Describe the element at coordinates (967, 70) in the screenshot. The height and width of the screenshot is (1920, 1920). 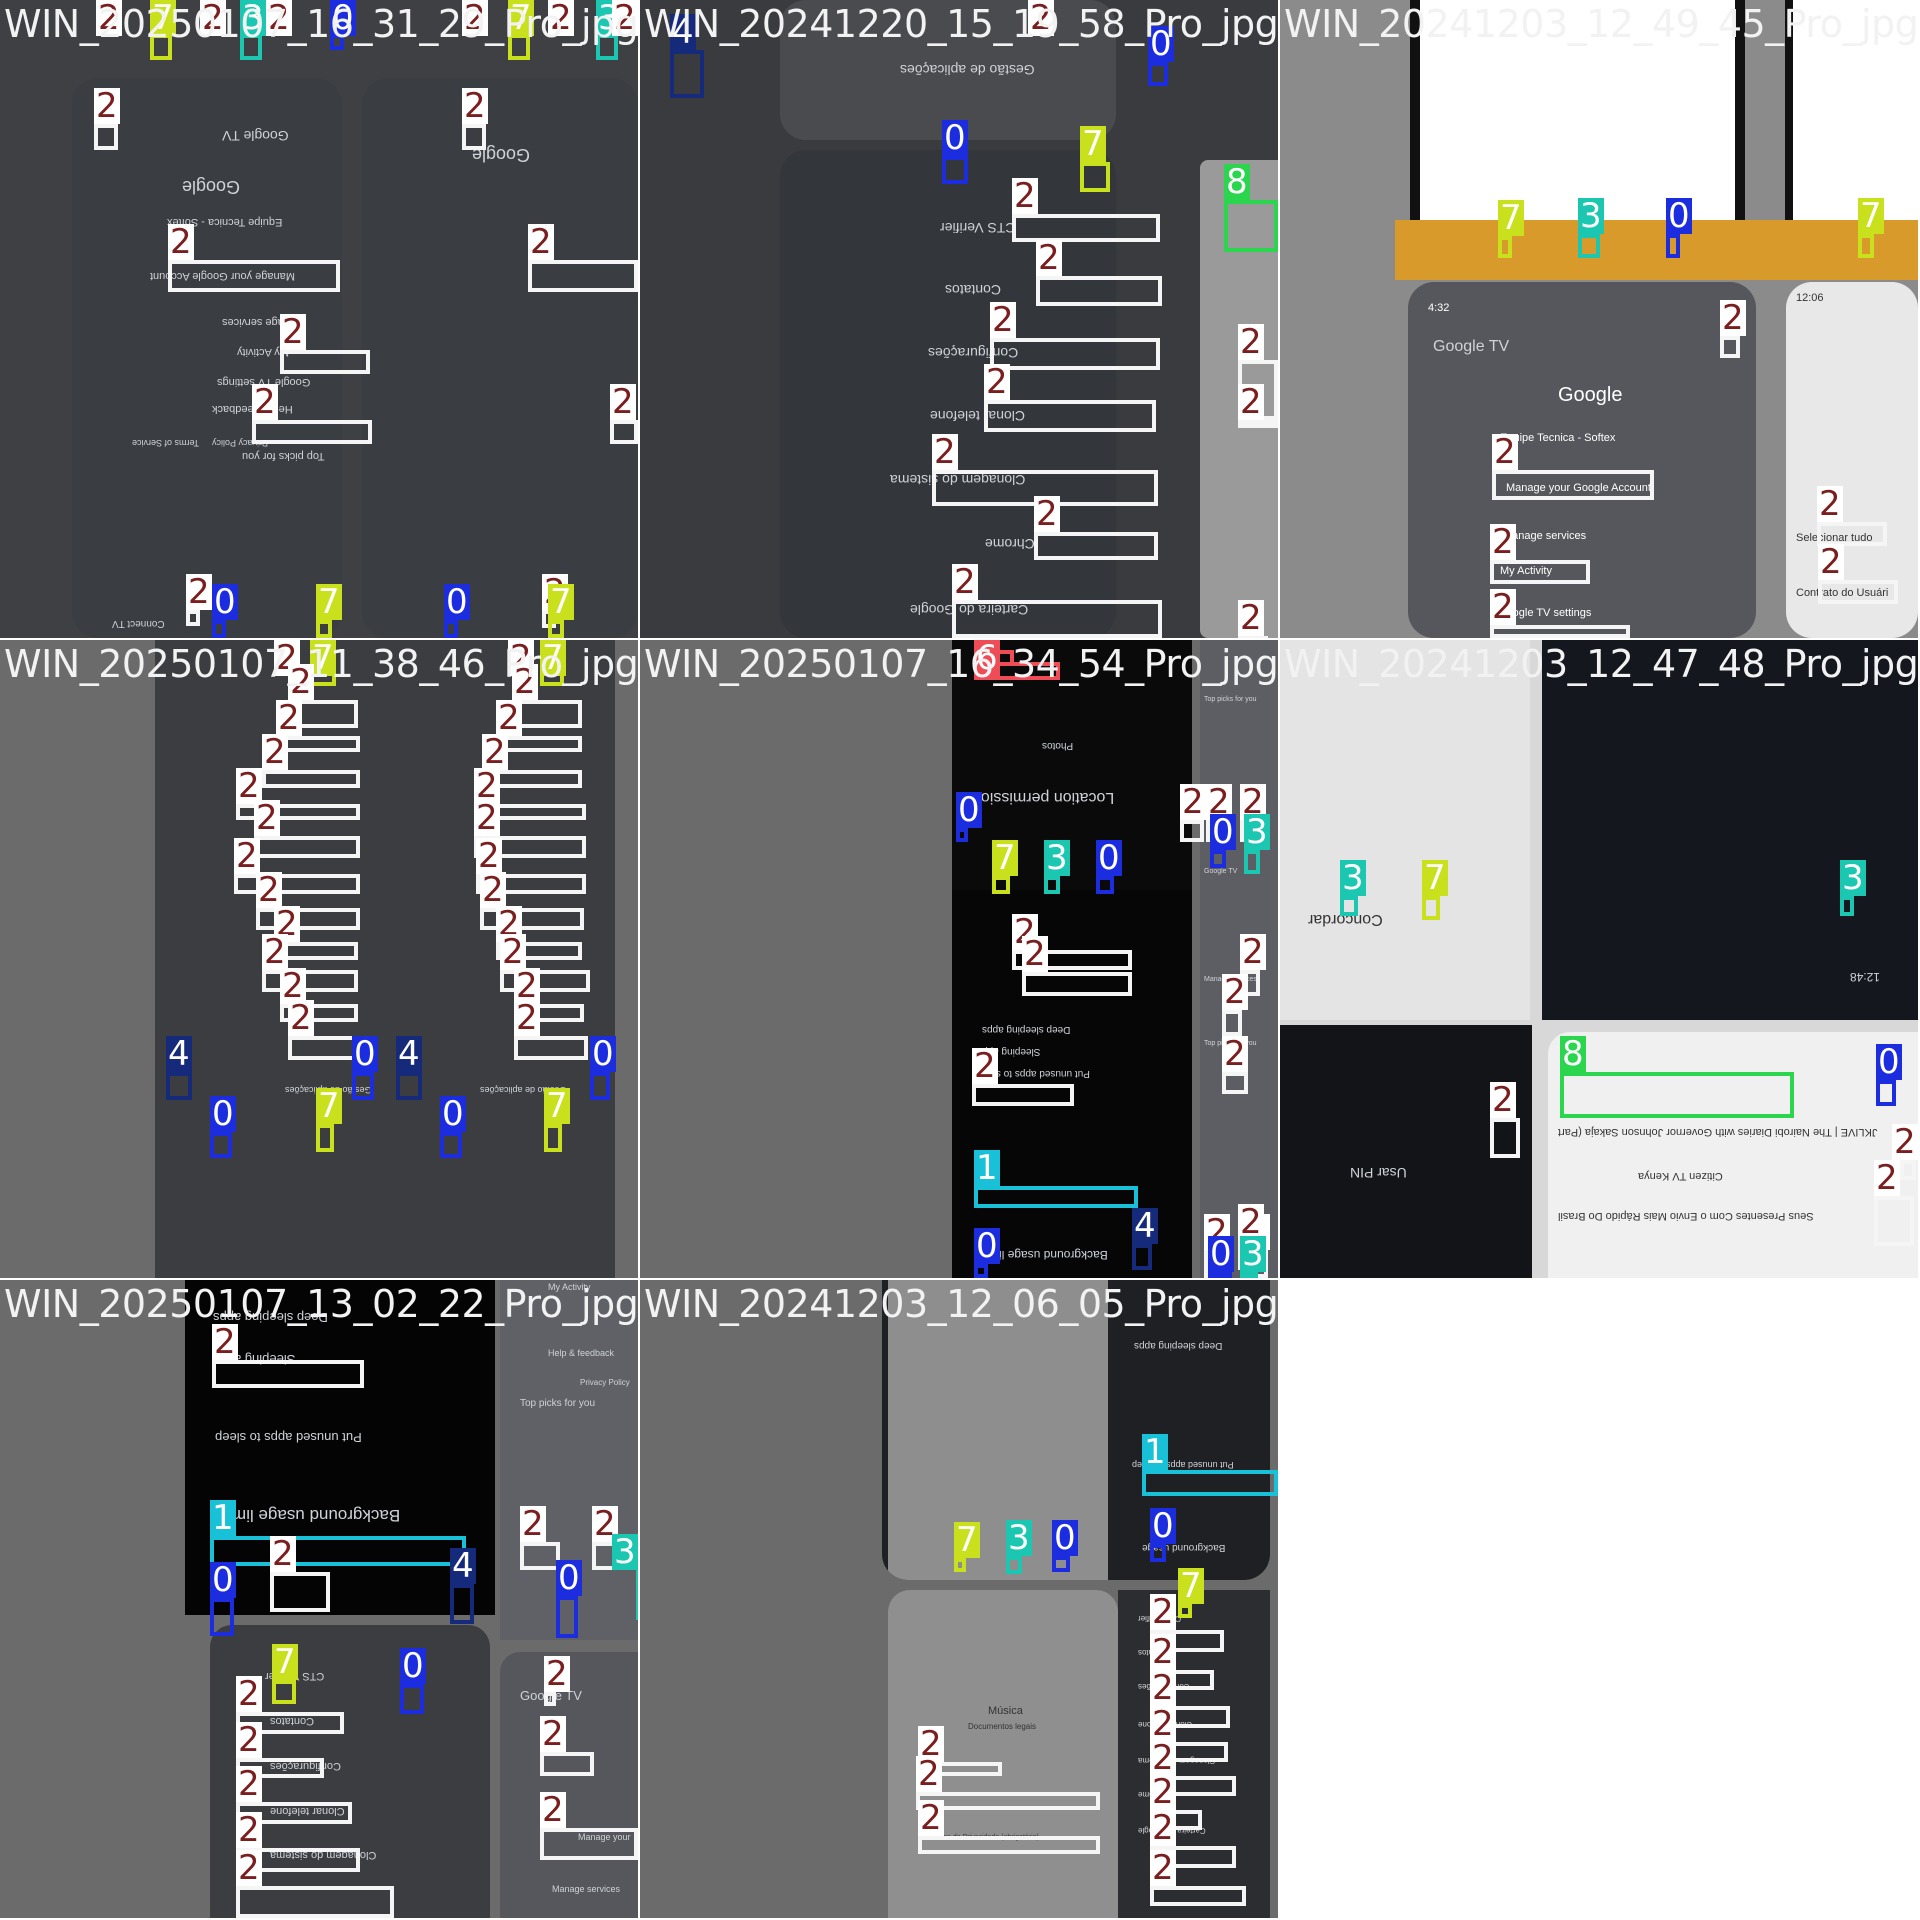
I see `screen-text: Gestão de aplicações` at that location.